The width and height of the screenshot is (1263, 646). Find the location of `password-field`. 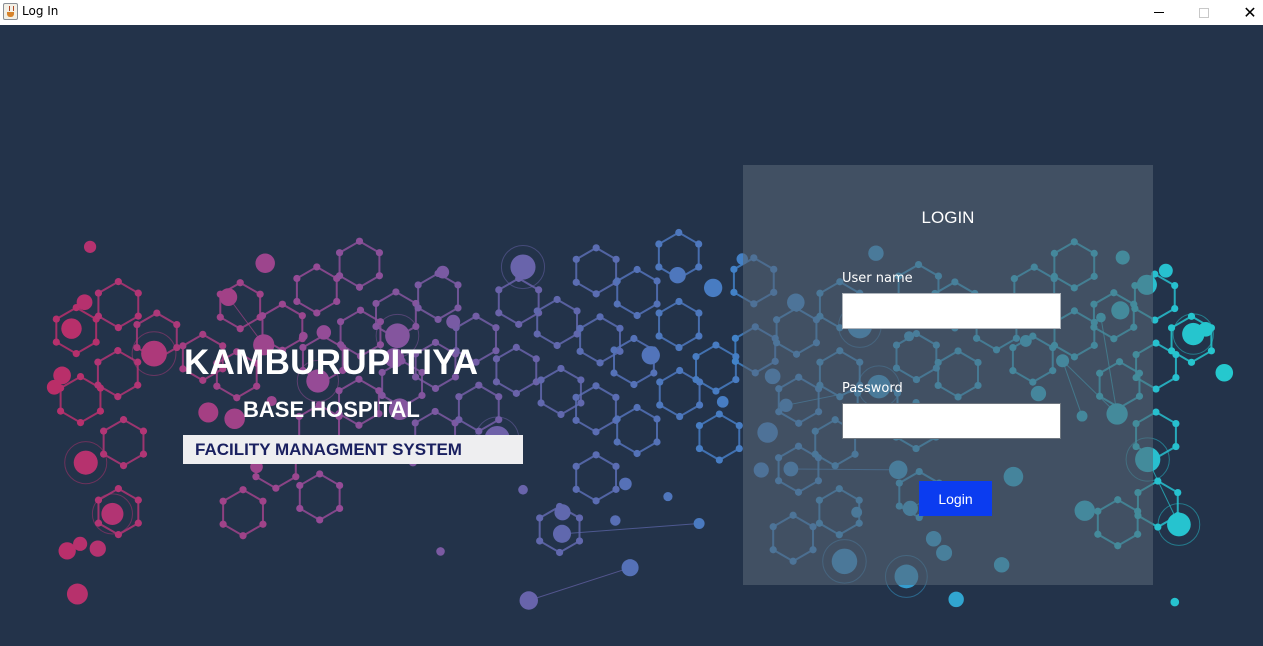

password-field is located at coordinates (951, 421).